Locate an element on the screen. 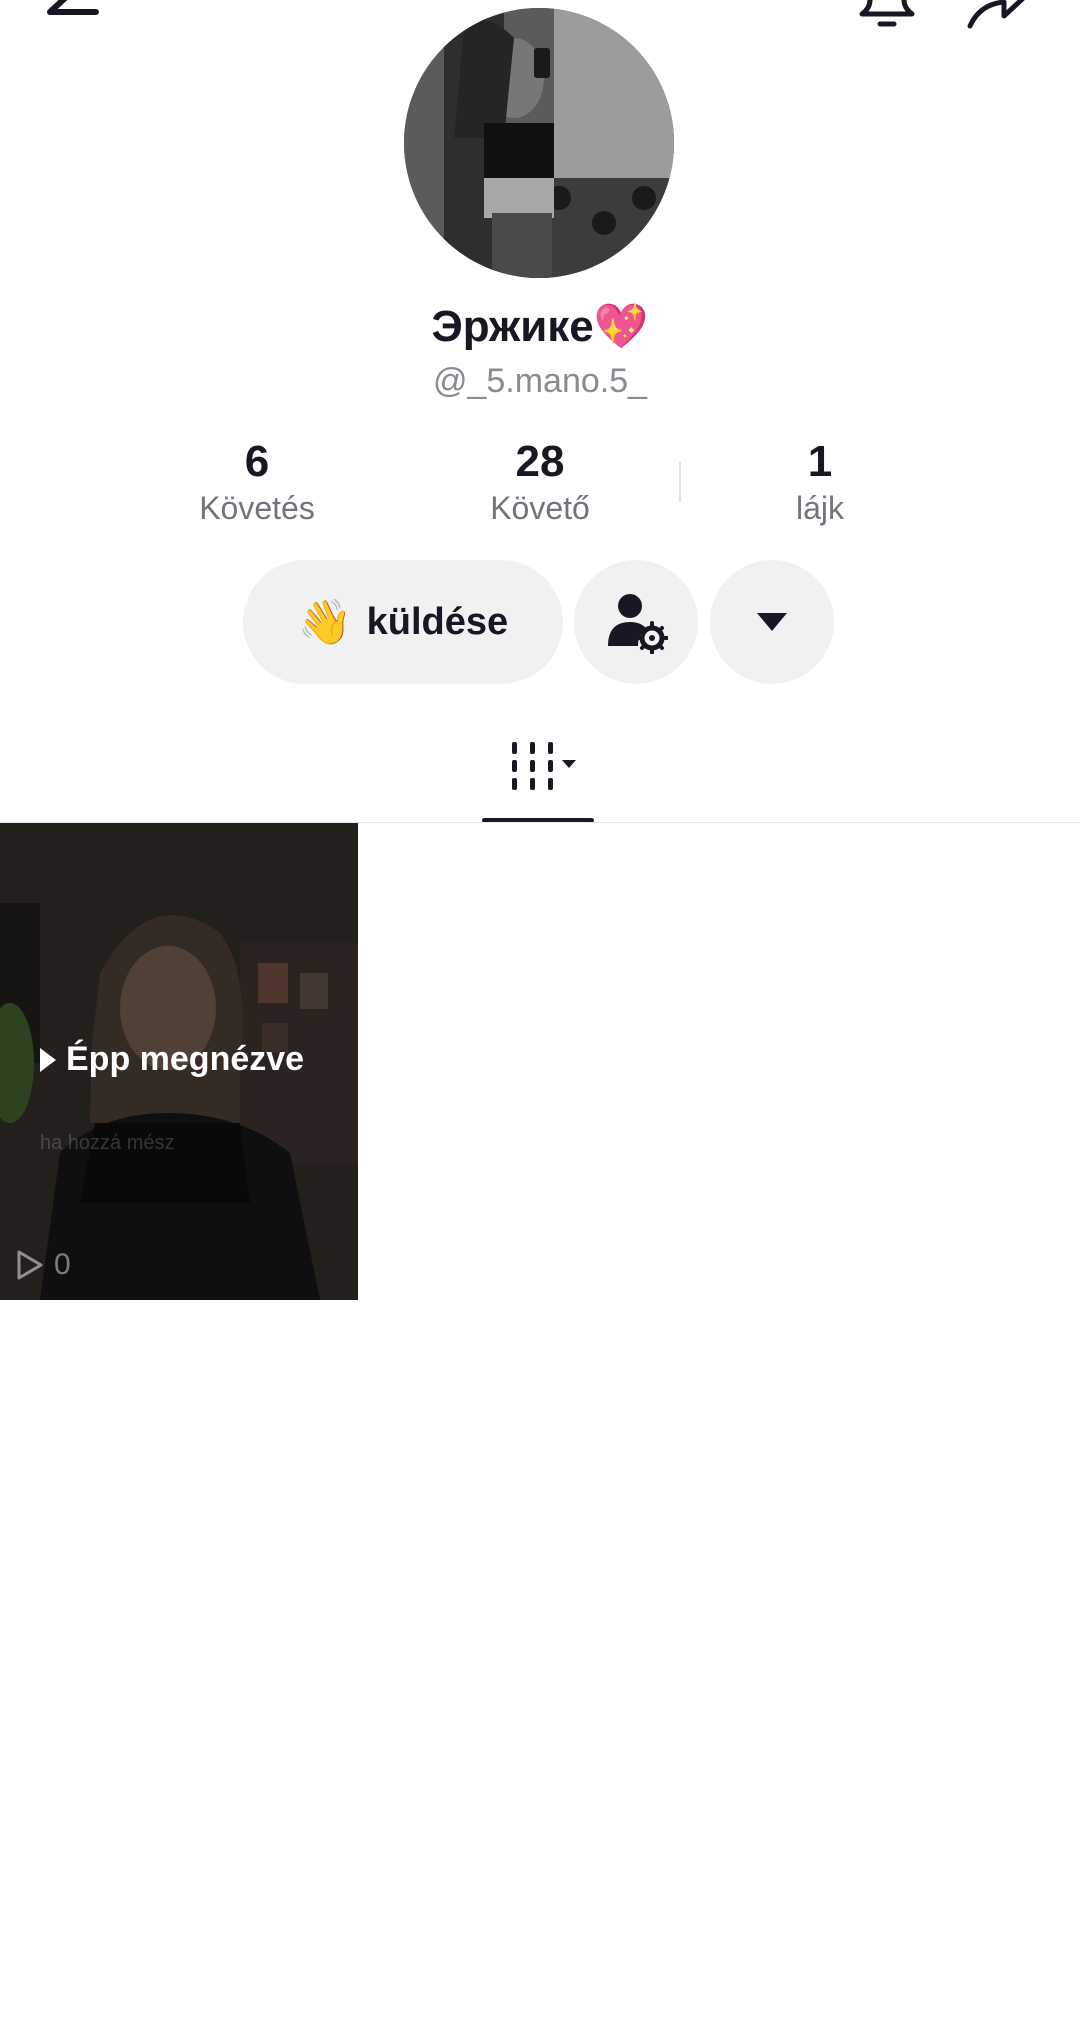 This screenshot has height=2032, width=1080. send-wave-button: 👋 küldése is located at coordinates (403, 622).